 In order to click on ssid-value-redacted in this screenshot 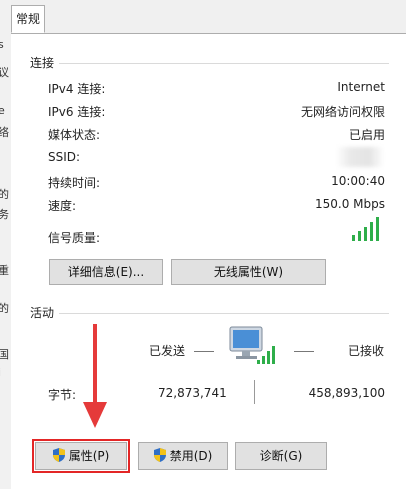, I will do `click(360, 157)`.